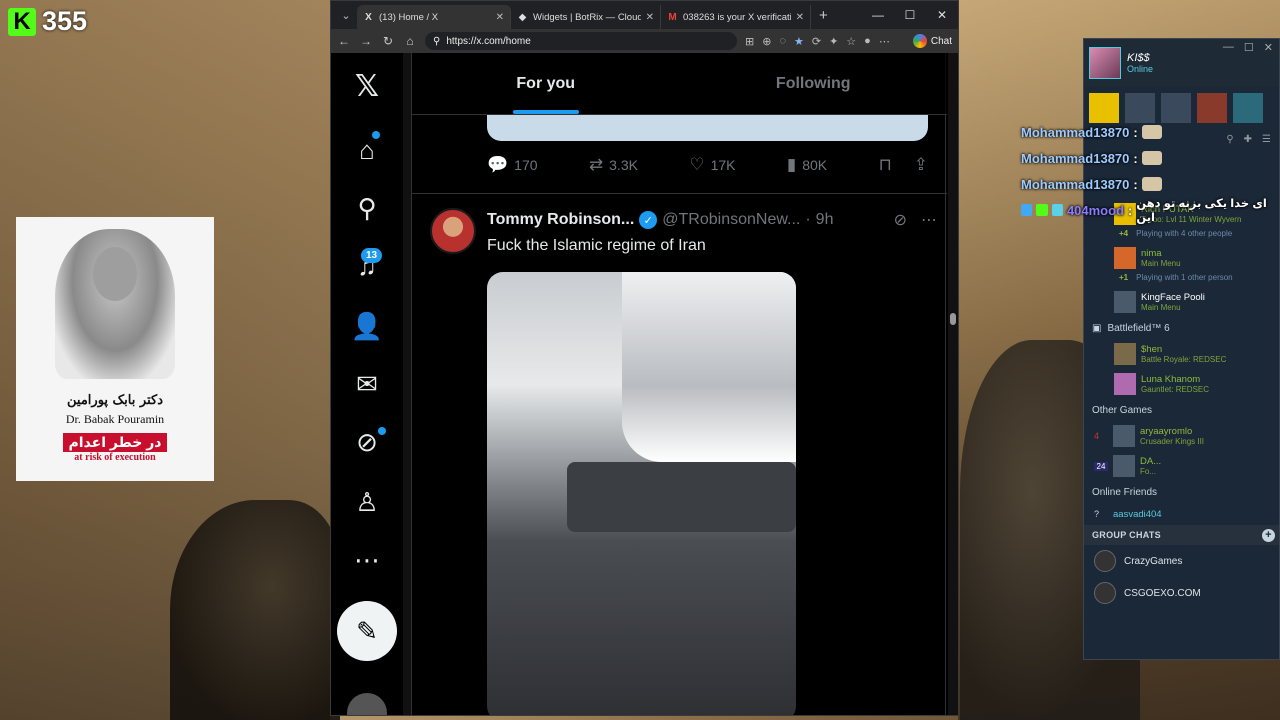 Image resolution: width=1280 pixels, height=720 pixels. I want to click on friend-avatar, so click(1125, 384).